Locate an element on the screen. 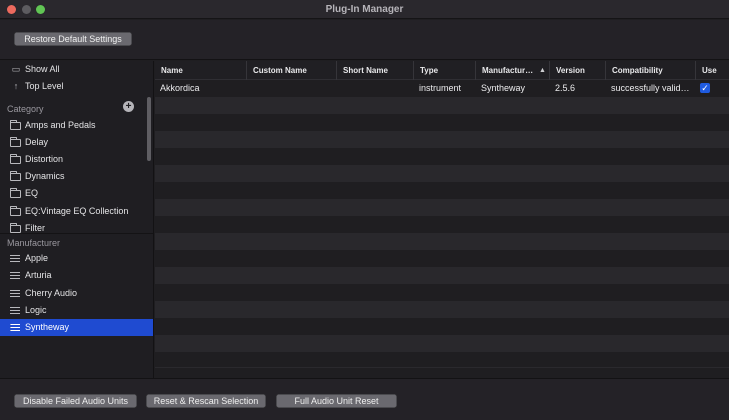 The width and height of the screenshot is (729, 420). column-header-name: Name is located at coordinates (201, 70).